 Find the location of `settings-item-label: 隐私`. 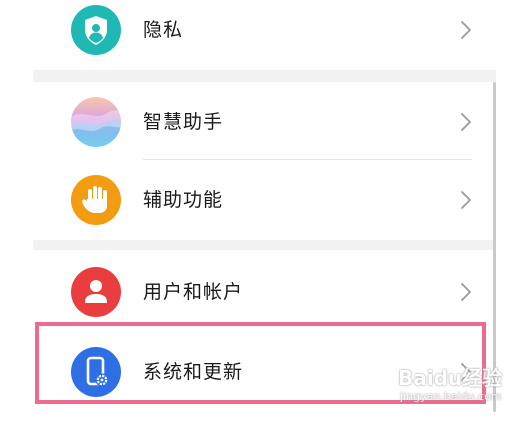

settings-item-label: 隐私 is located at coordinates (163, 30).